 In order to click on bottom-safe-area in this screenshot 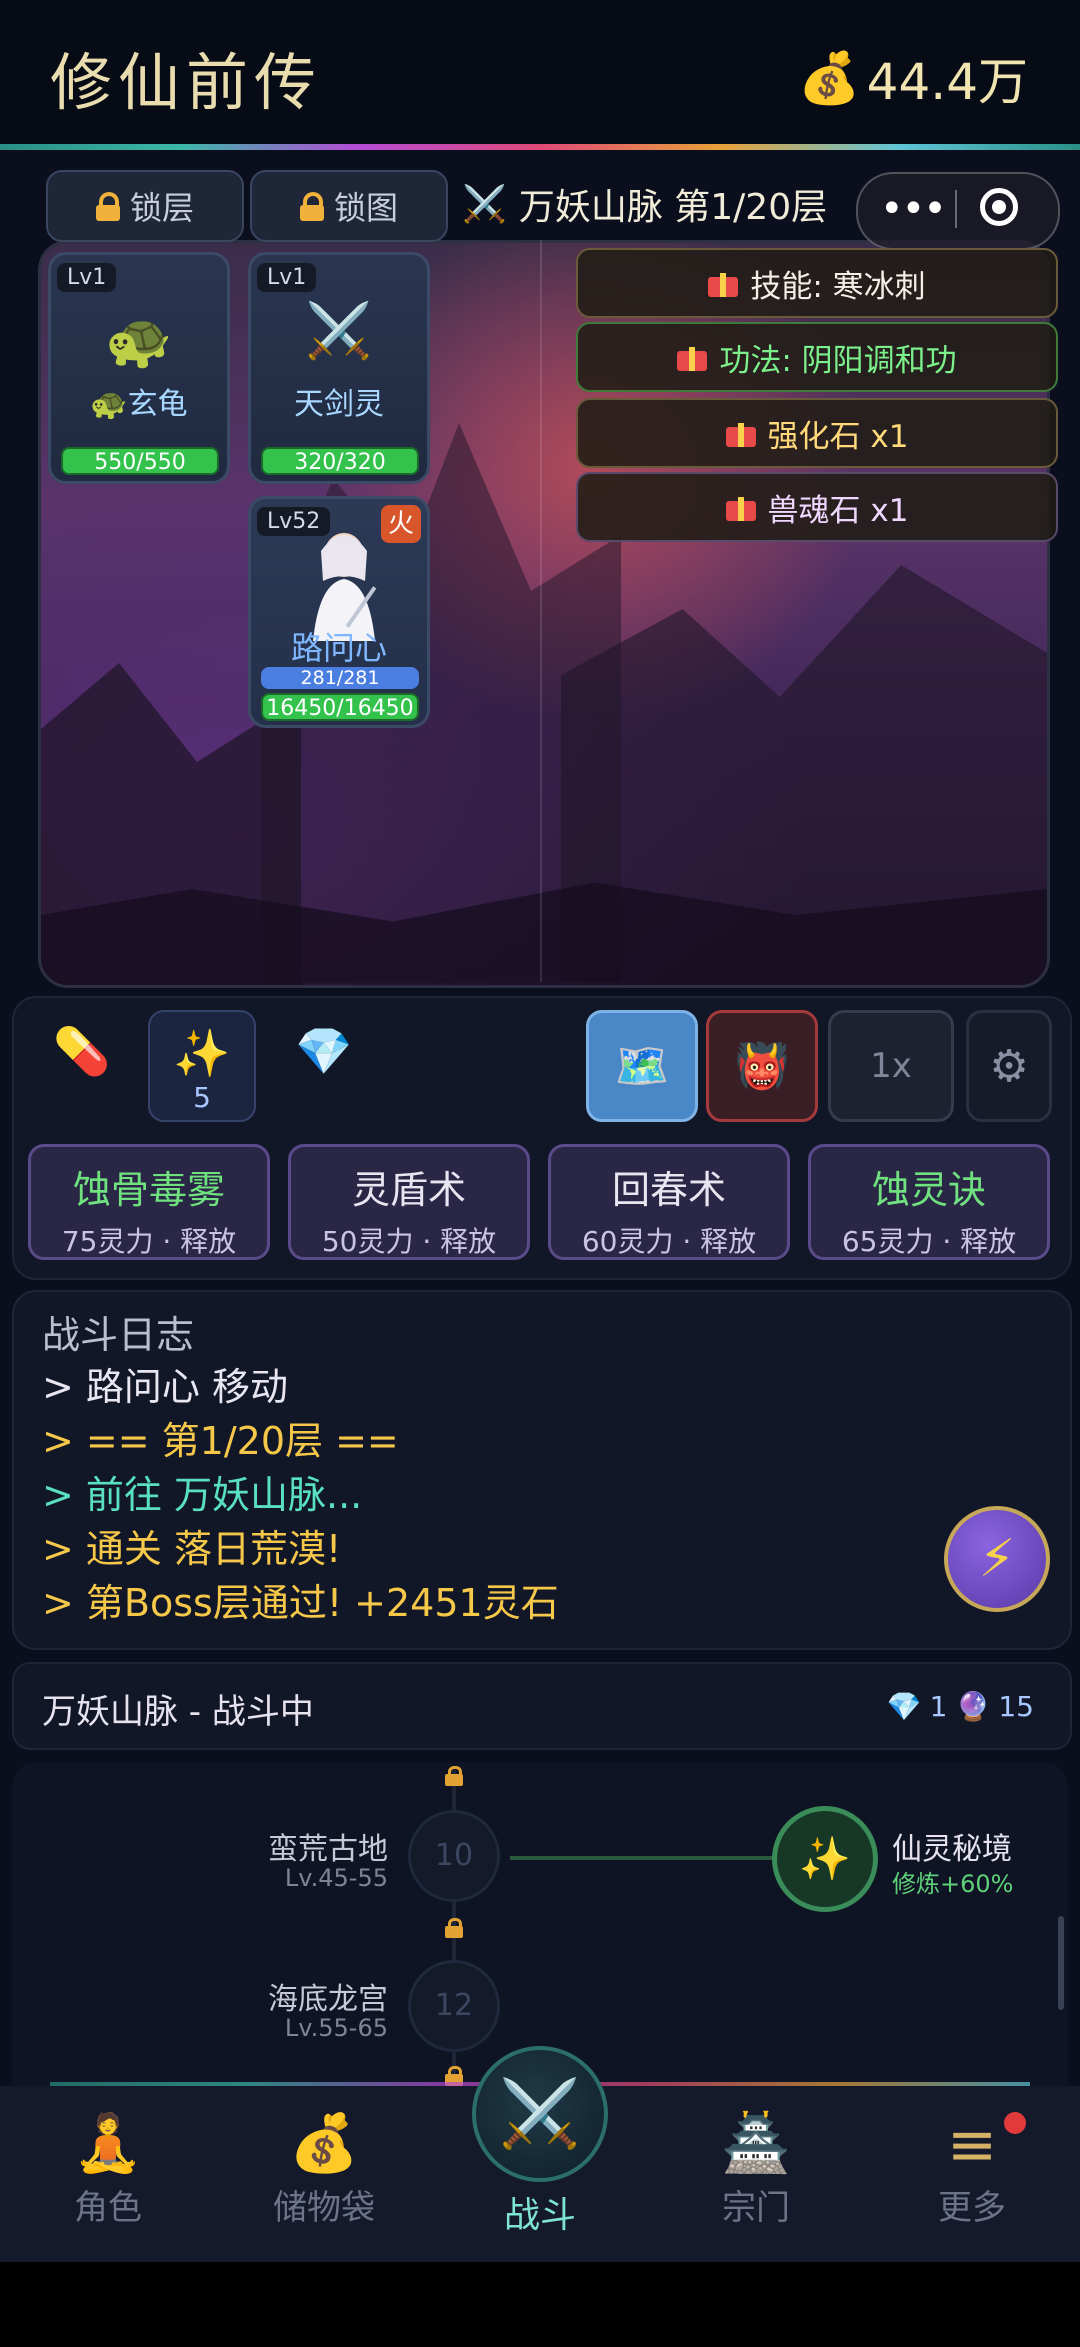, I will do `click(540, 2304)`.